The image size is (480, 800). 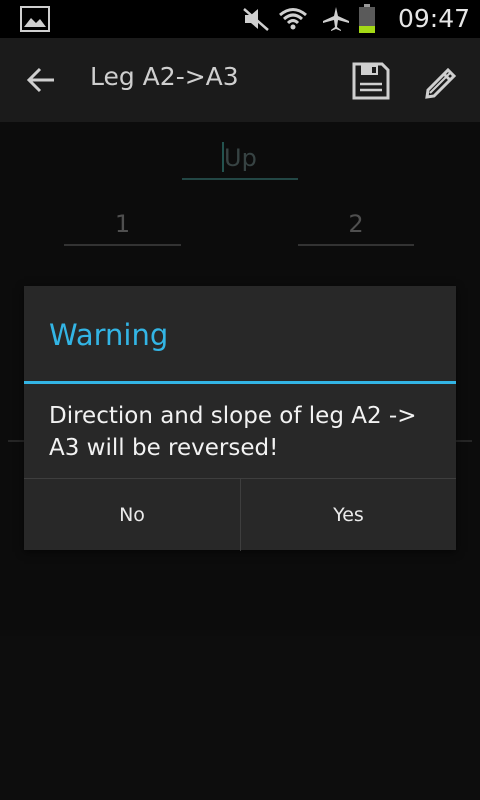 I want to click on gallery-icon, so click(x=35, y=19).